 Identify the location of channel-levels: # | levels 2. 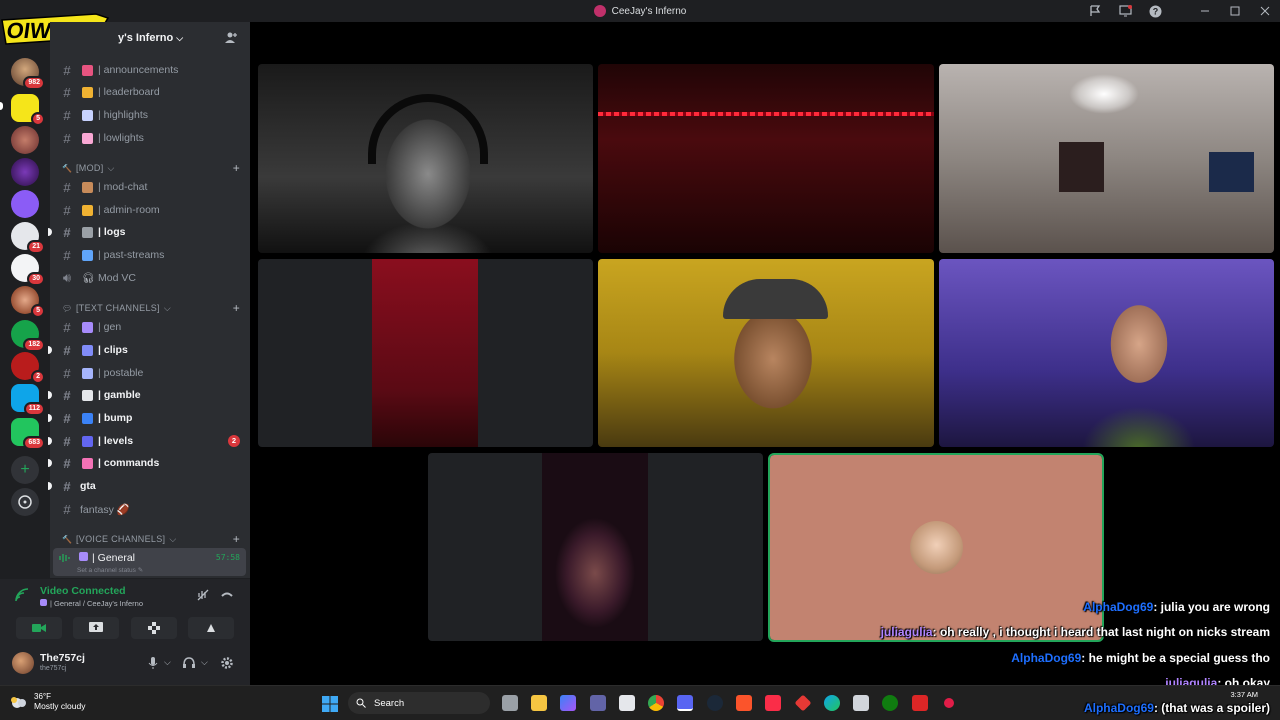
(149, 441).